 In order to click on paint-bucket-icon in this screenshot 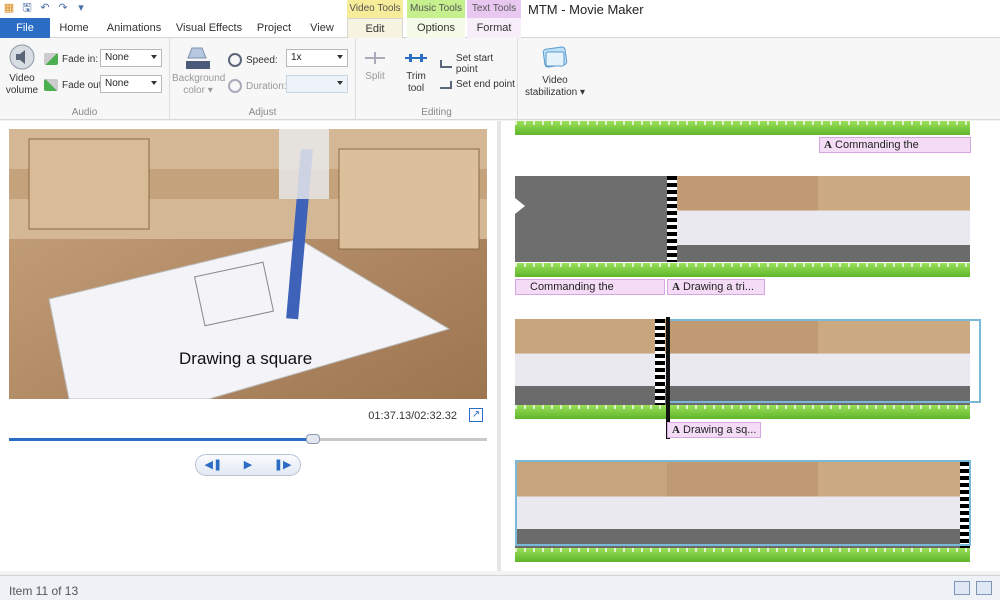, I will do `click(198, 58)`.